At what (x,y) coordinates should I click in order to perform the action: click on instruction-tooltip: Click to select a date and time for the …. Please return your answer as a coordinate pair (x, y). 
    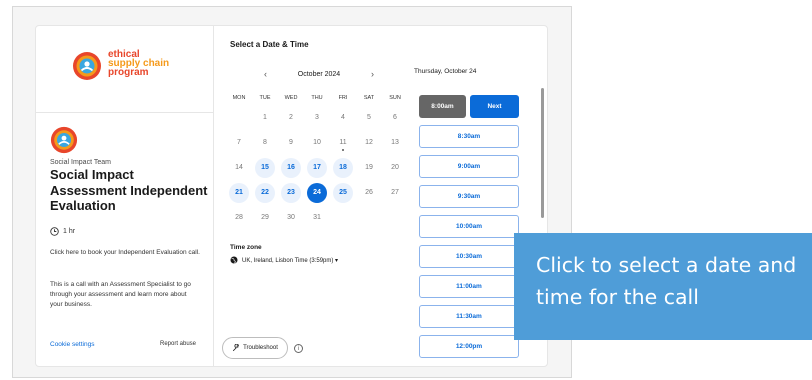
    Looking at the image, I should click on (663, 286).